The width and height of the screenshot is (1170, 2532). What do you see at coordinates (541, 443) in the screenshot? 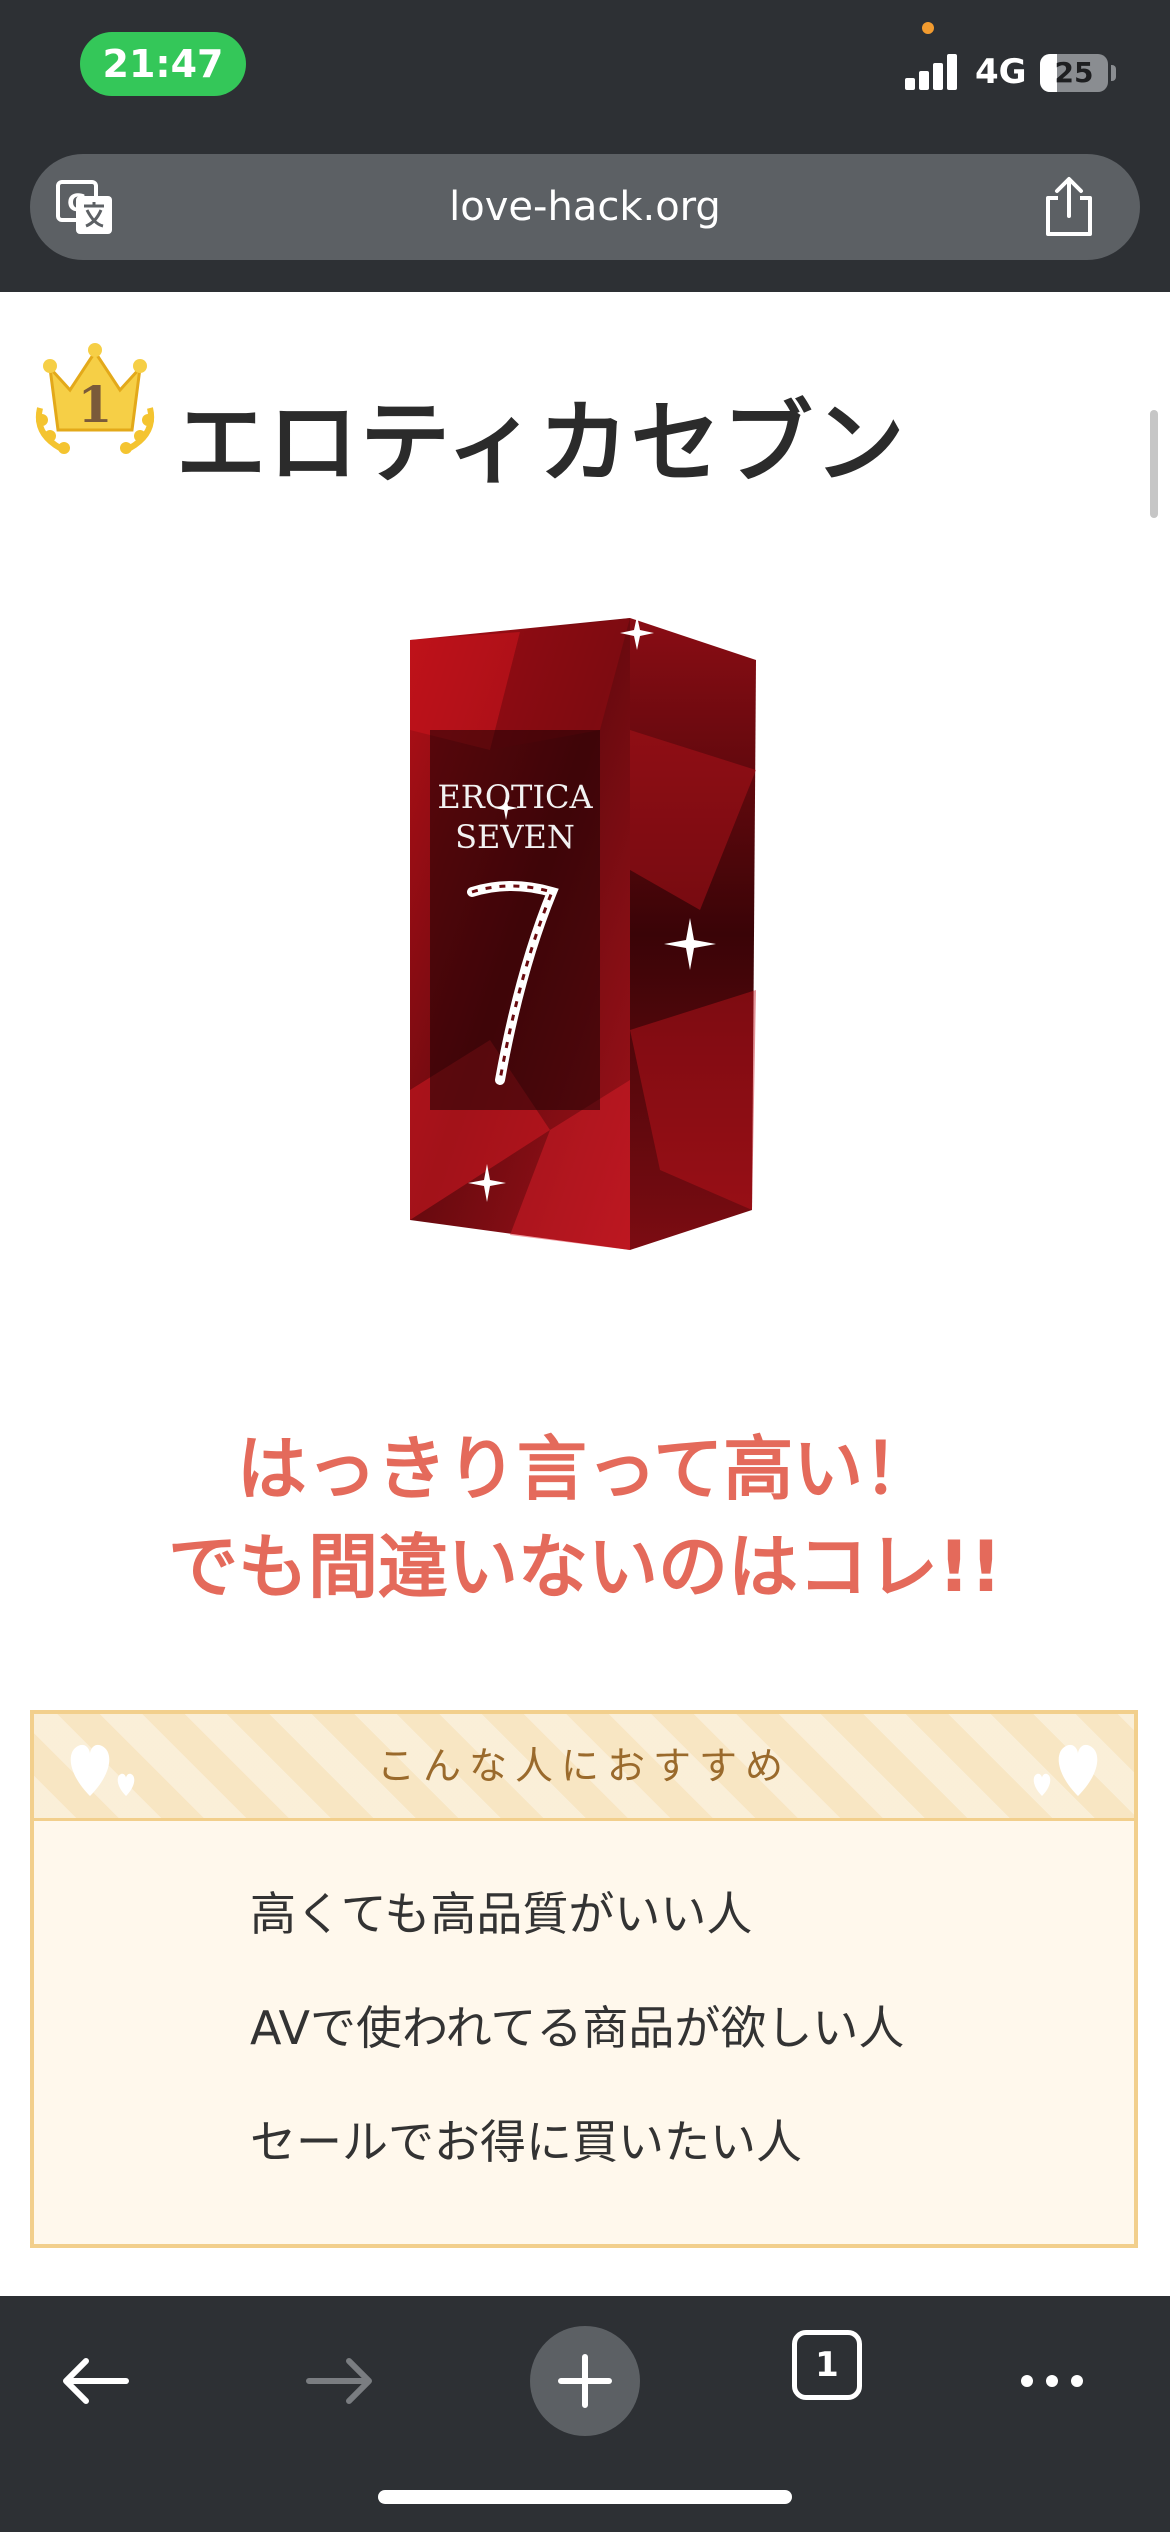
I see `product-title: エロティカセブン` at bounding box center [541, 443].